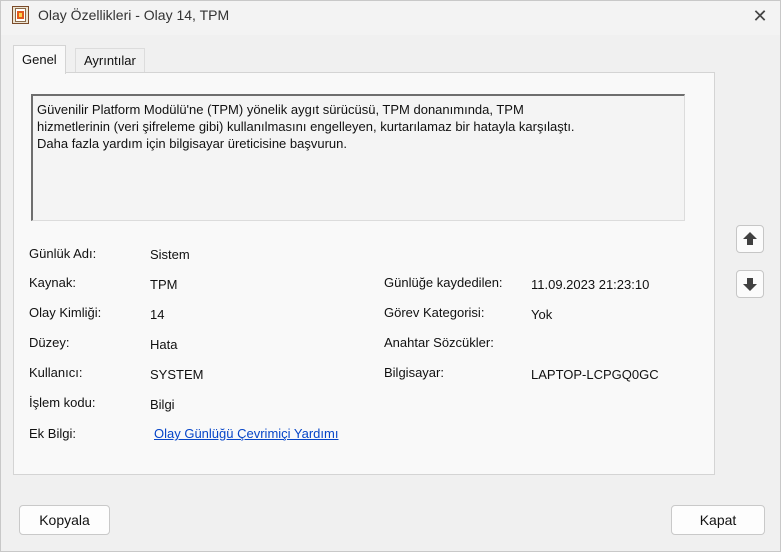  I want to click on tab-details: Ayrıntılar, so click(110, 60).